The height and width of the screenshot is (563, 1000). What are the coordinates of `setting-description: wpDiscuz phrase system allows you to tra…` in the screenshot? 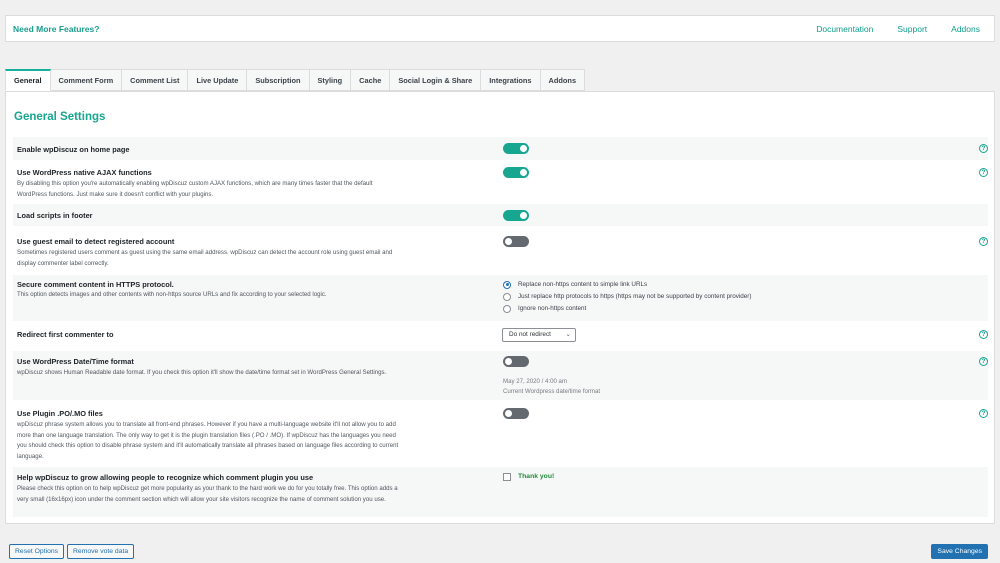 It's located at (208, 440).